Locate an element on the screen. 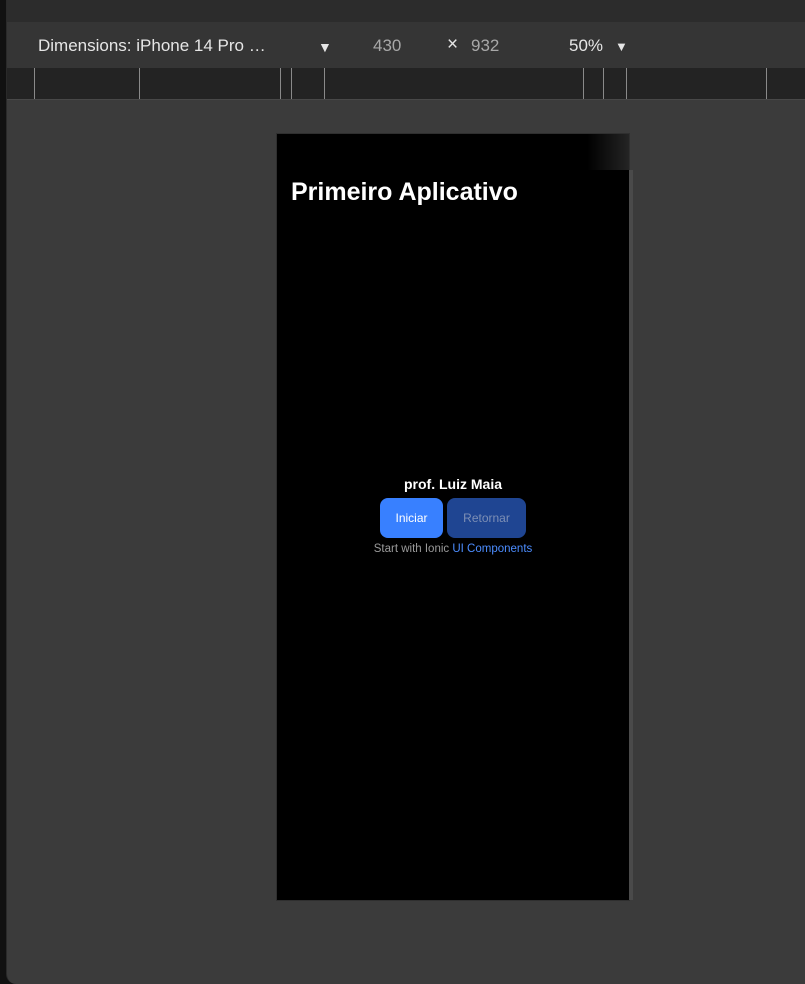 The image size is (805, 984). close-icon: × is located at coordinates (453, 44).